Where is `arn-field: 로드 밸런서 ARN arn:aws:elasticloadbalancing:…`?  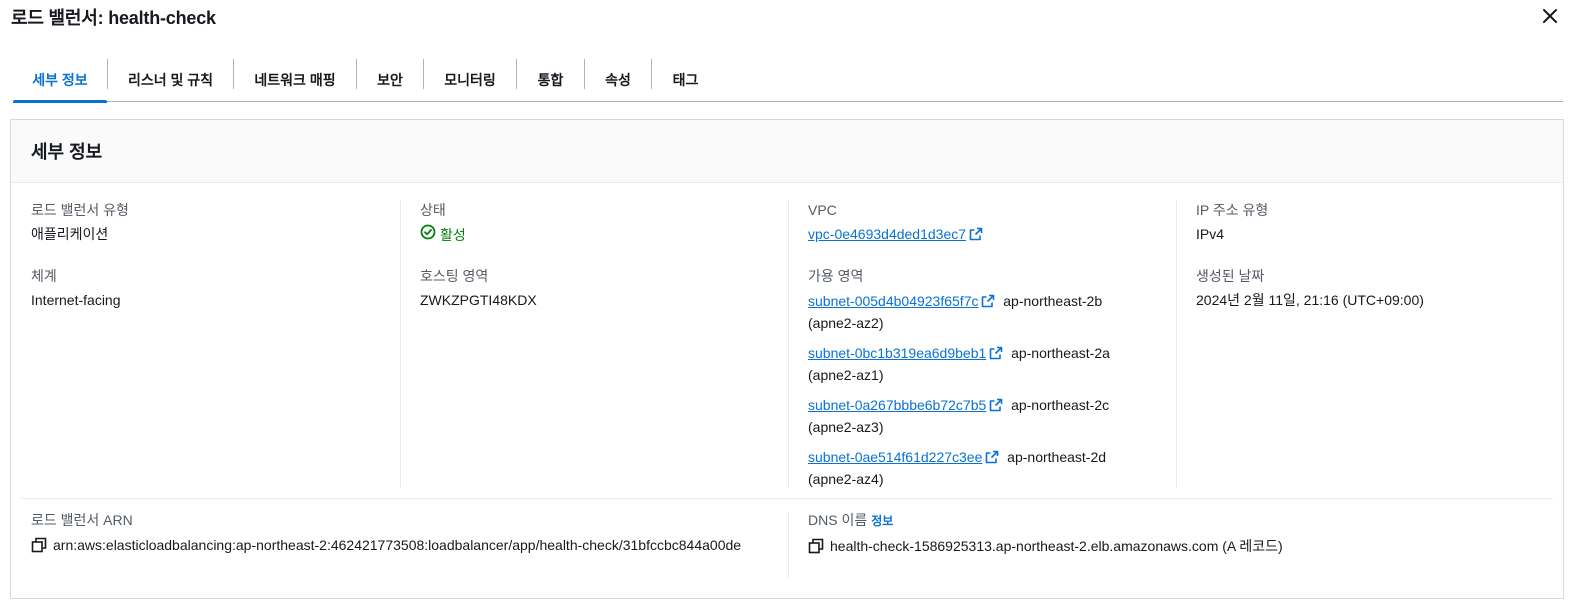
arn-field: 로드 밸런서 ARN arn:aws:elasticloadbalancing:… is located at coordinates (401, 533).